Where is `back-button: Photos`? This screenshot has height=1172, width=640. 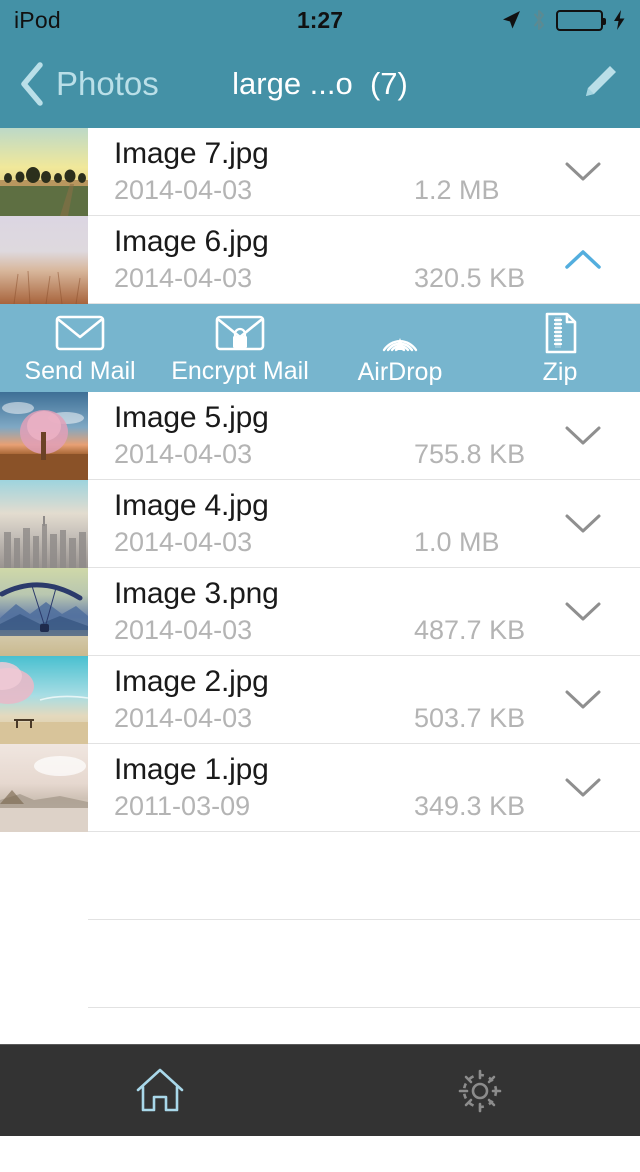 back-button: Photos is located at coordinates (88, 84).